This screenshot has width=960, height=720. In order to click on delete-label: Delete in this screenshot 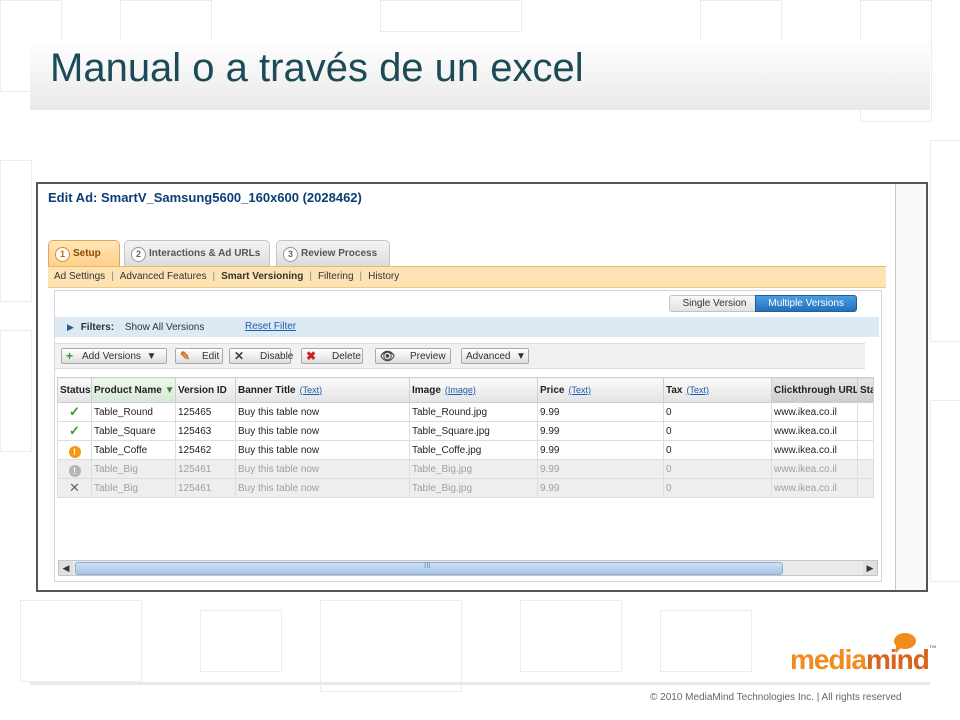, I will do `click(346, 356)`.